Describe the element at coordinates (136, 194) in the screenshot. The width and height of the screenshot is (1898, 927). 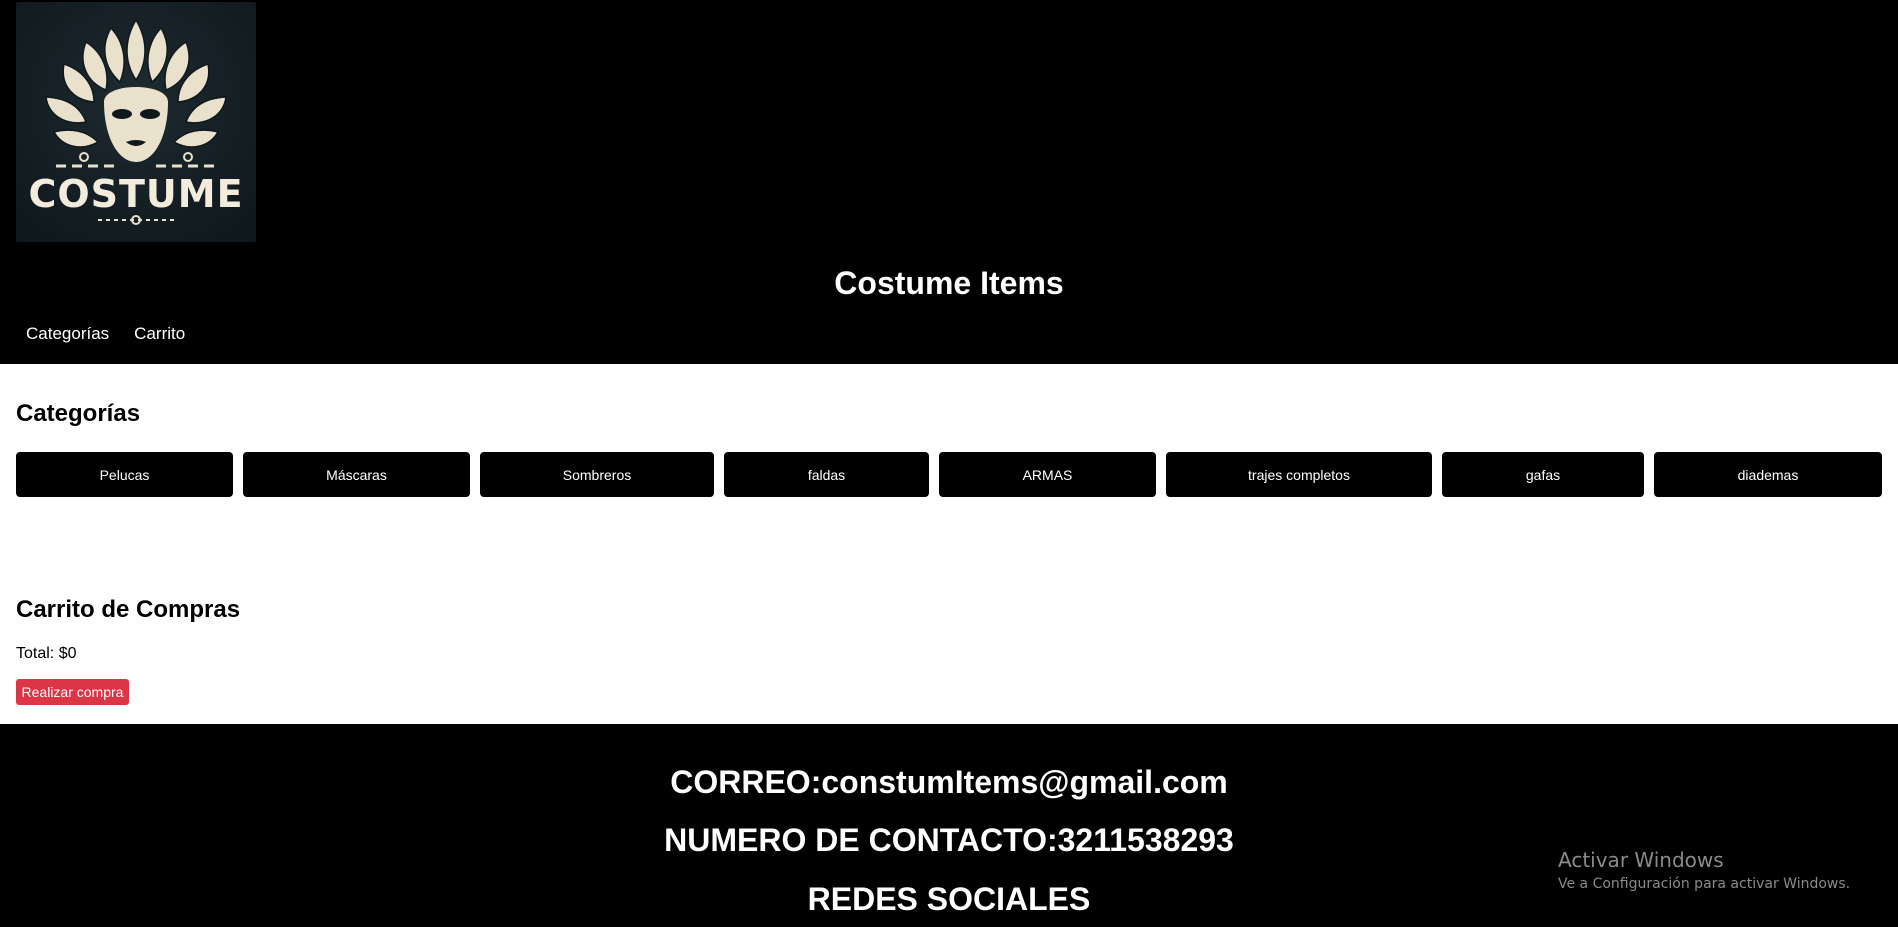
I see `logo-wordmark: COSTUME` at that location.